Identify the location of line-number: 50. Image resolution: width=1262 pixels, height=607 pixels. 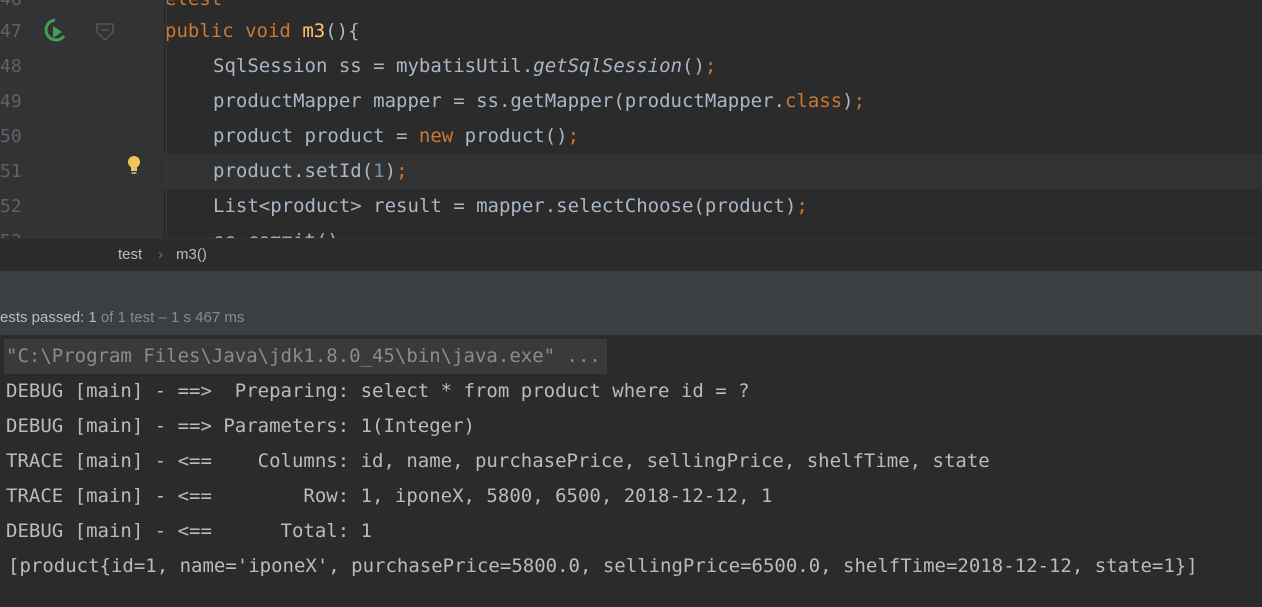
(11, 136).